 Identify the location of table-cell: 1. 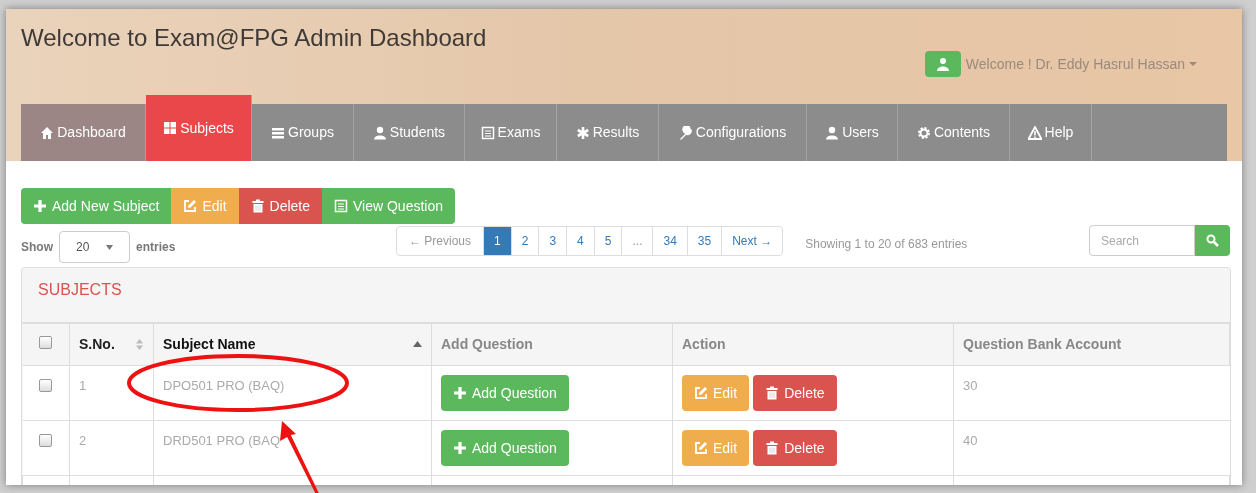
(83, 385).